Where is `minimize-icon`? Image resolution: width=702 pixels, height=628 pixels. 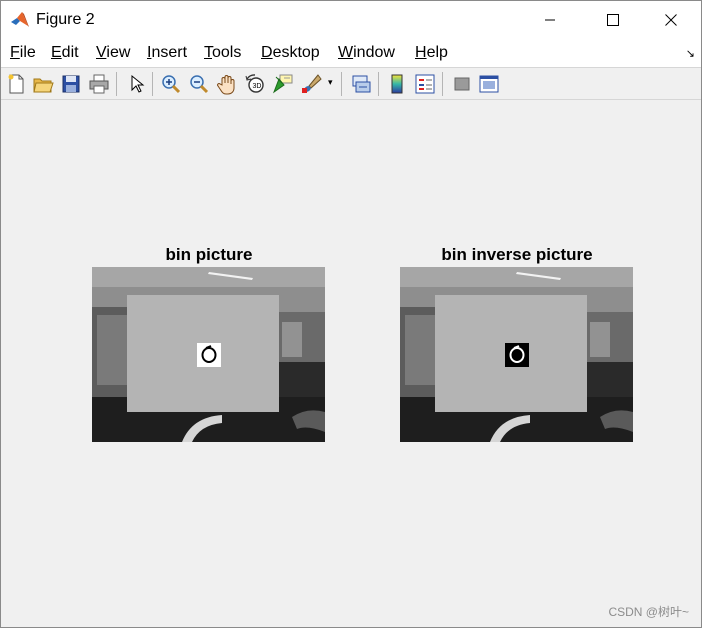 minimize-icon is located at coordinates (550, 20).